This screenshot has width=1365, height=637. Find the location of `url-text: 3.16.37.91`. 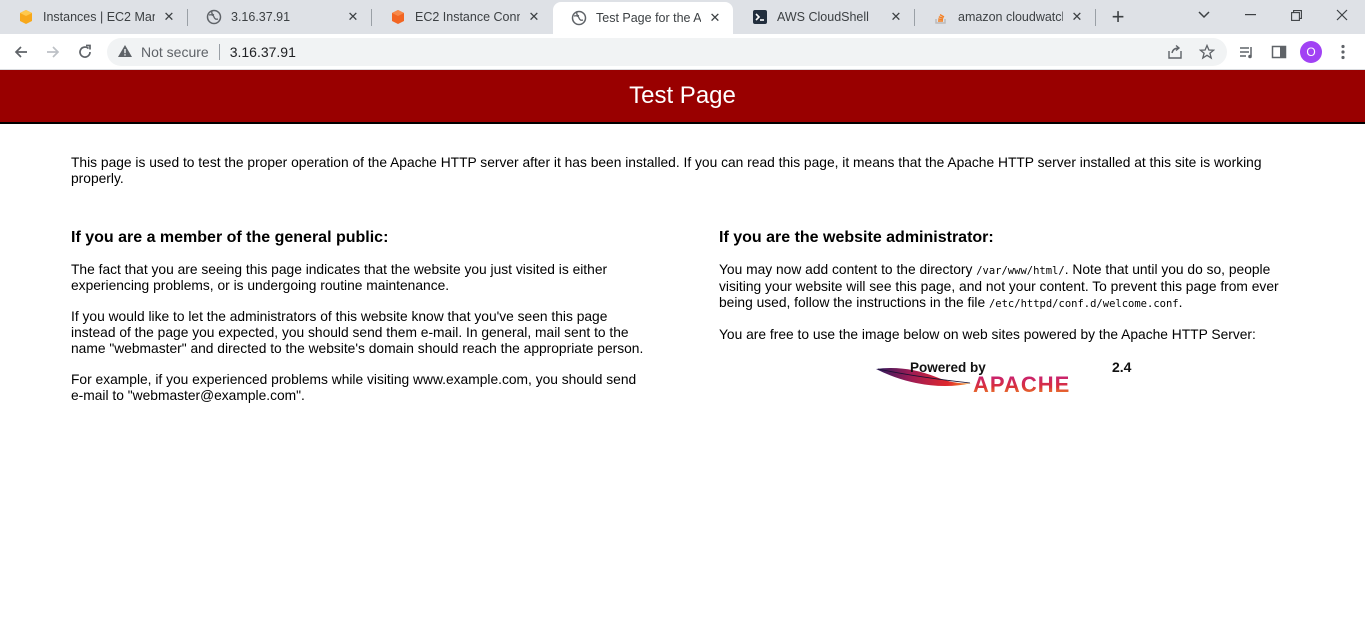

url-text: 3.16.37.91 is located at coordinates (263, 52).